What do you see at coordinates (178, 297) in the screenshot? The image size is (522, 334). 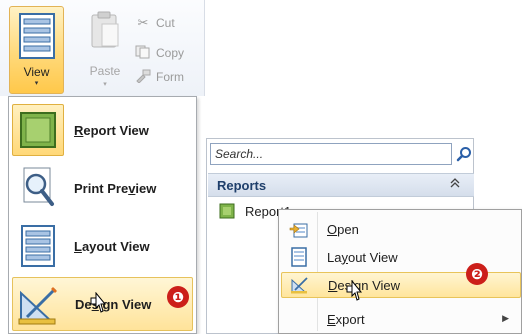 I see `step-badge-1: ❶` at bounding box center [178, 297].